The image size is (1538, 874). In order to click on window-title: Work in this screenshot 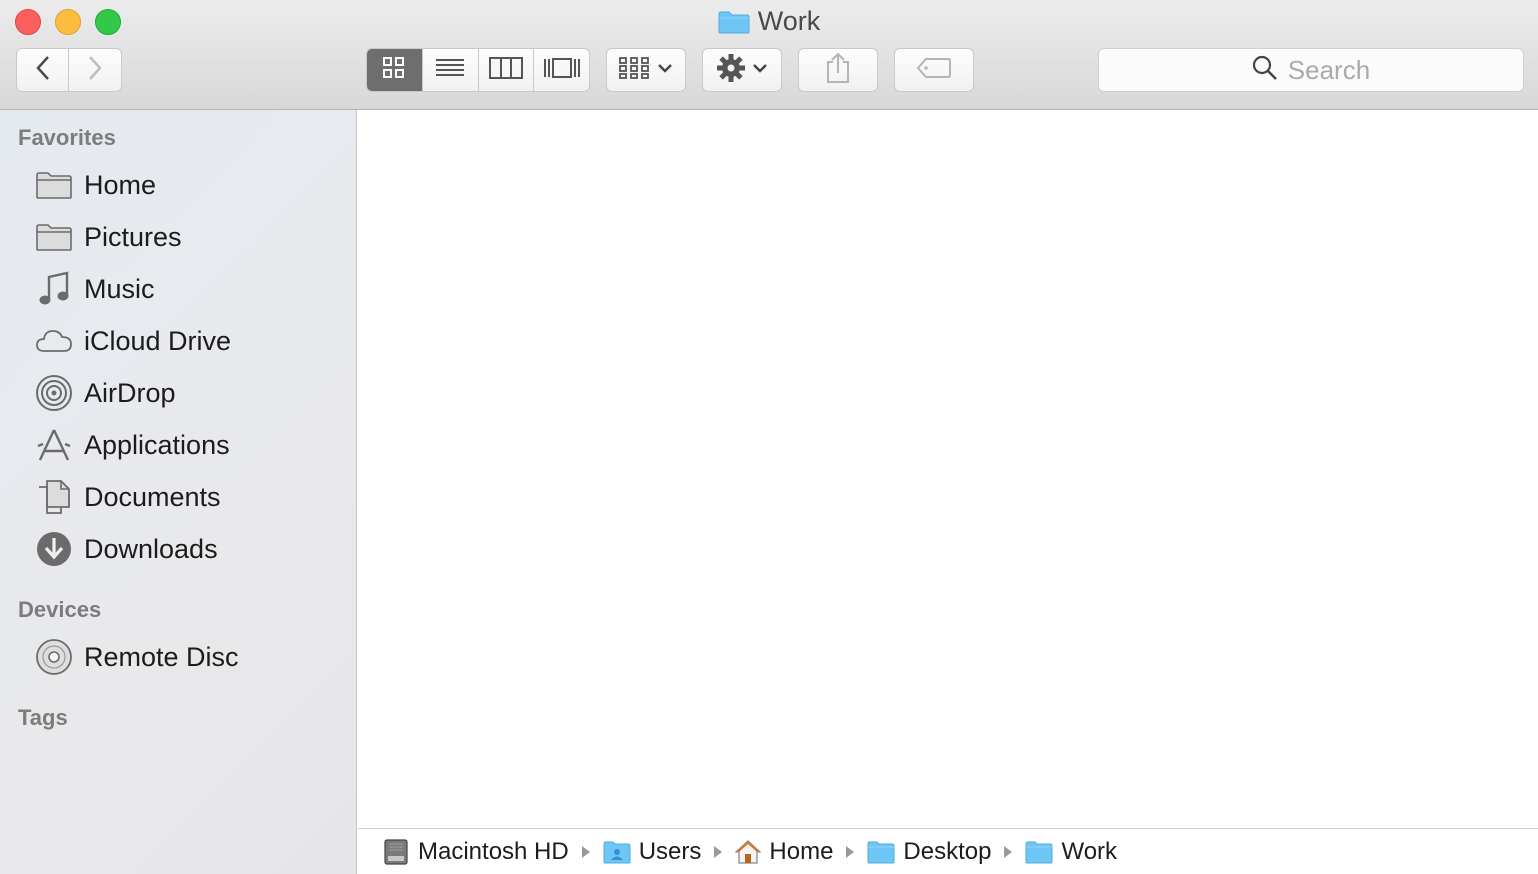, I will do `click(769, 23)`.